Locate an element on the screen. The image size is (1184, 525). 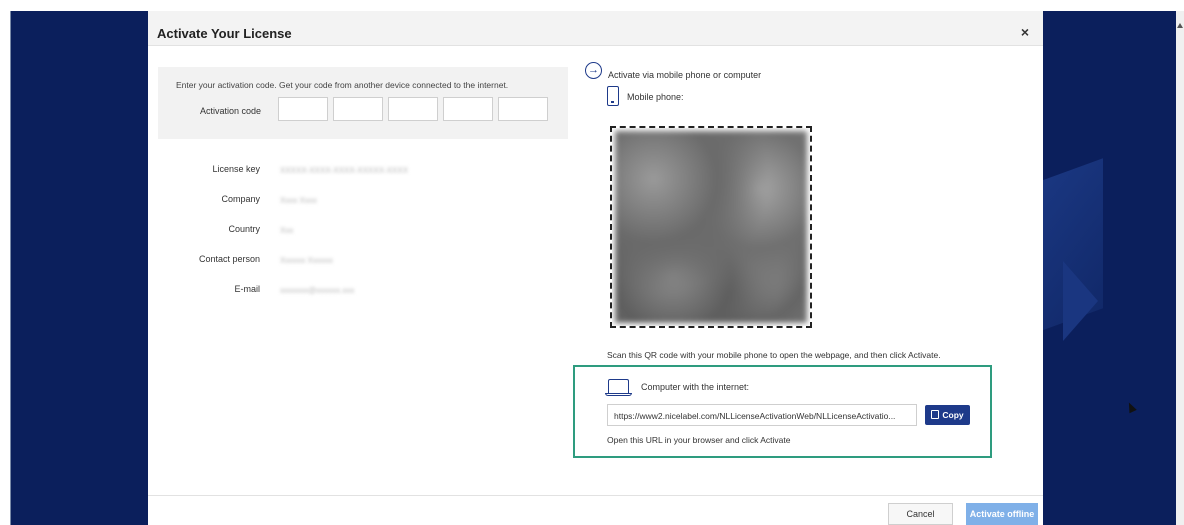
qr-code is located at coordinates (711, 227).